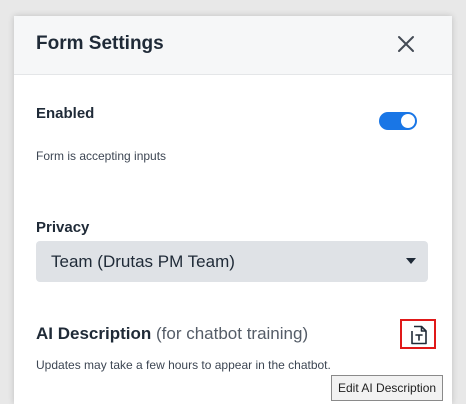 The height and width of the screenshot is (404, 466). What do you see at coordinates (387, 388) in the screenshot?
I see `edit-ai-description-tooltip: Edit AI Description` at bounding box center [387, 388].